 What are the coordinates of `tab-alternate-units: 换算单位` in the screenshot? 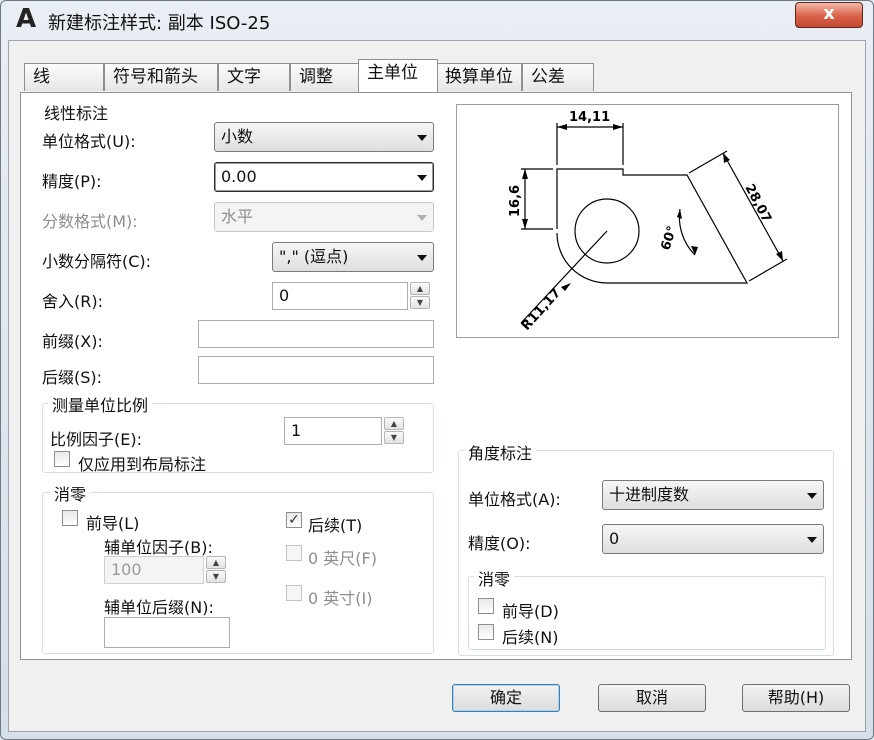 It's located at (479, 77).